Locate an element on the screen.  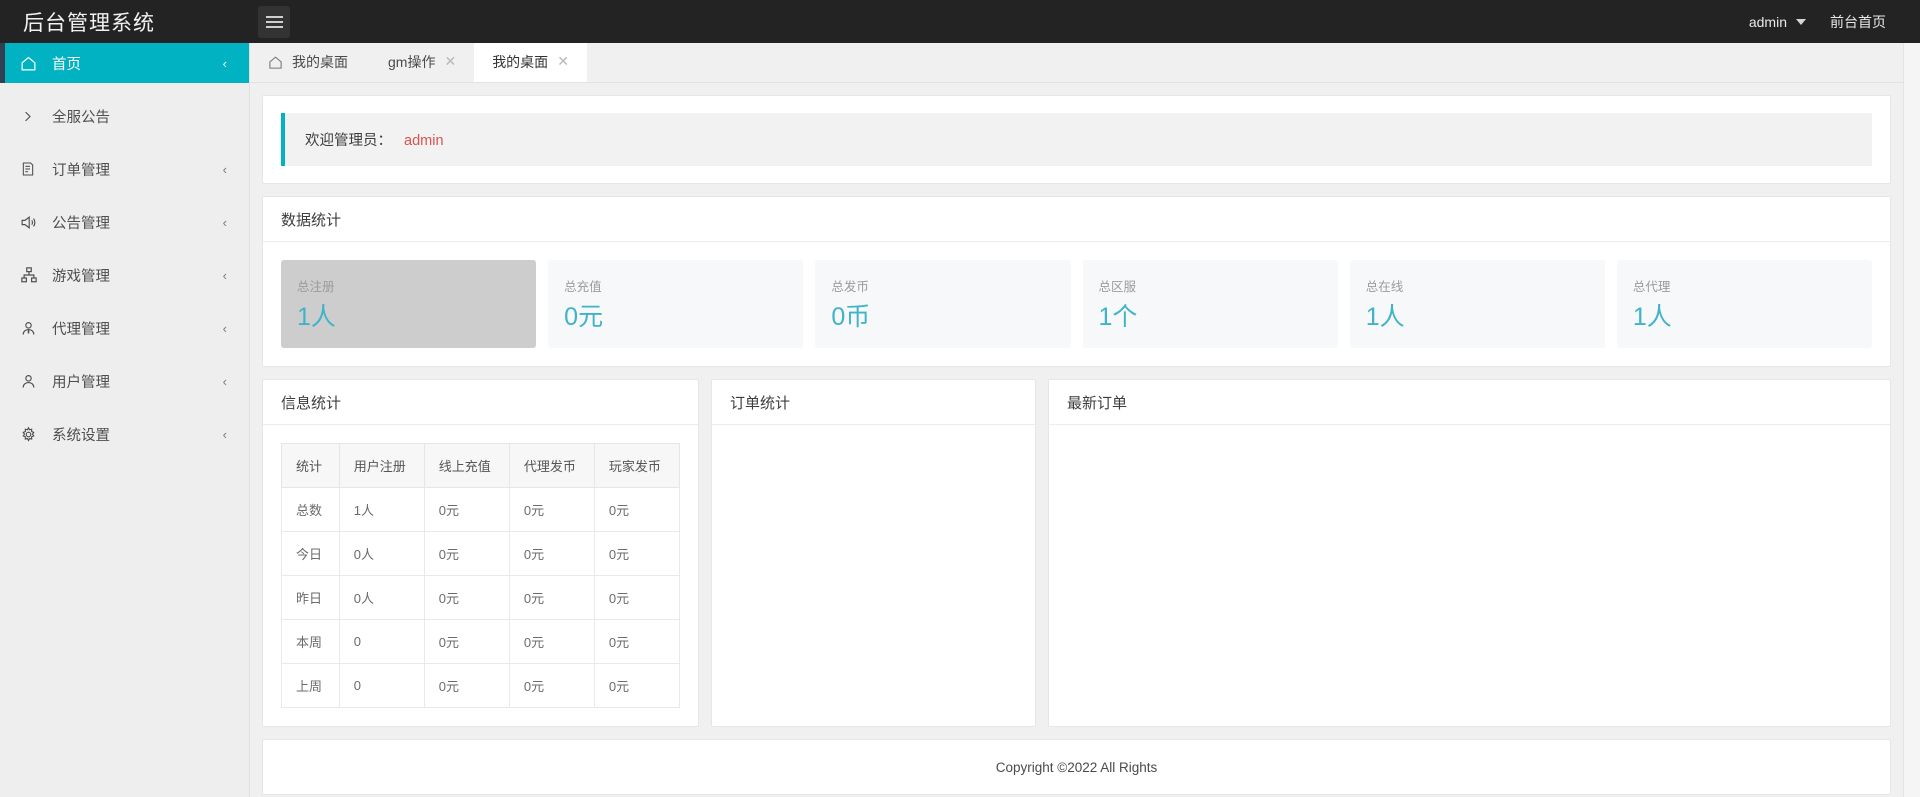
cell: 昨日 is located at coordinates (310, 597).